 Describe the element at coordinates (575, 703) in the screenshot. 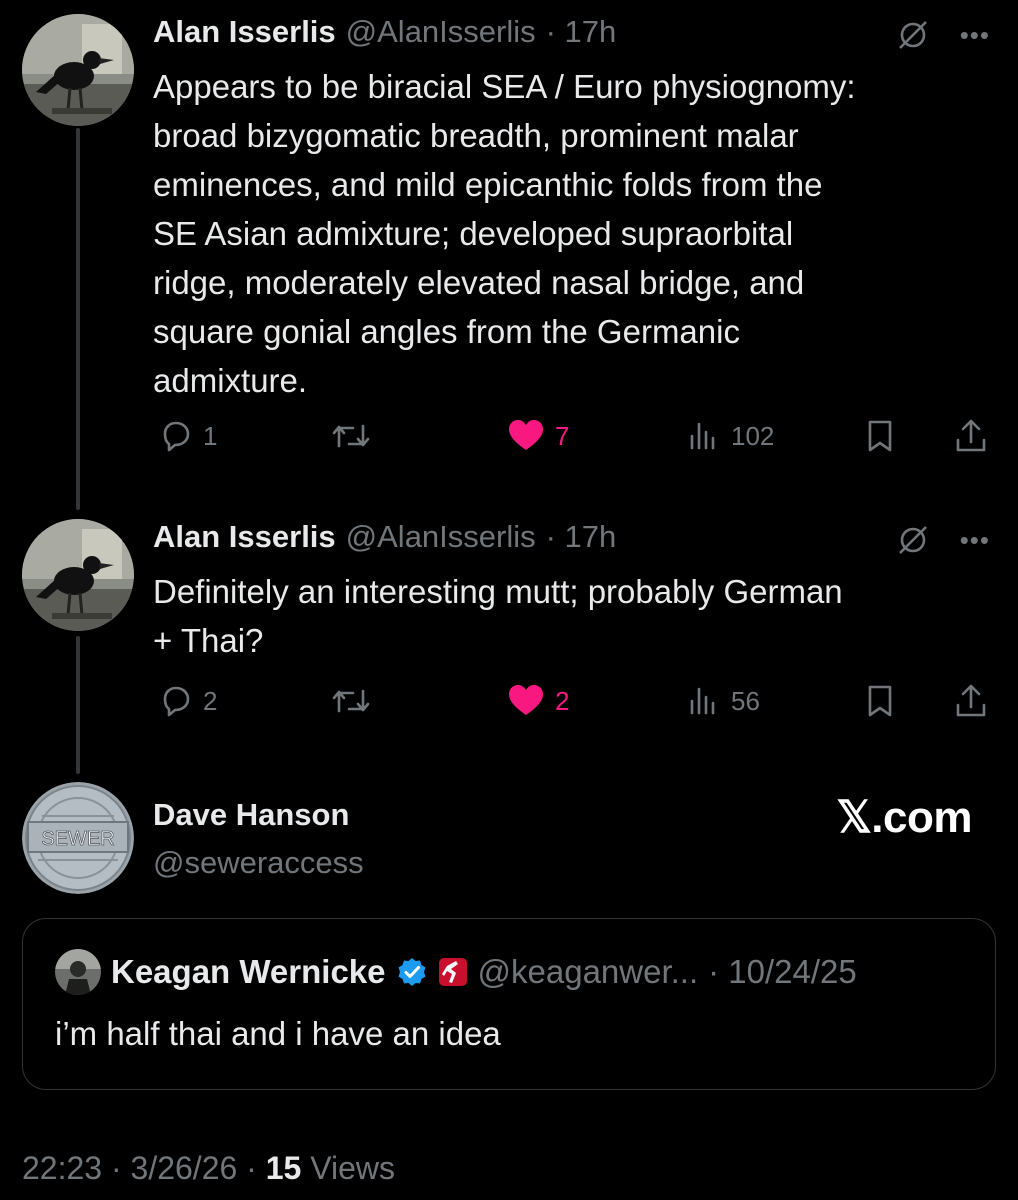

I see `tweet-actions: 2 2 56` at that location.